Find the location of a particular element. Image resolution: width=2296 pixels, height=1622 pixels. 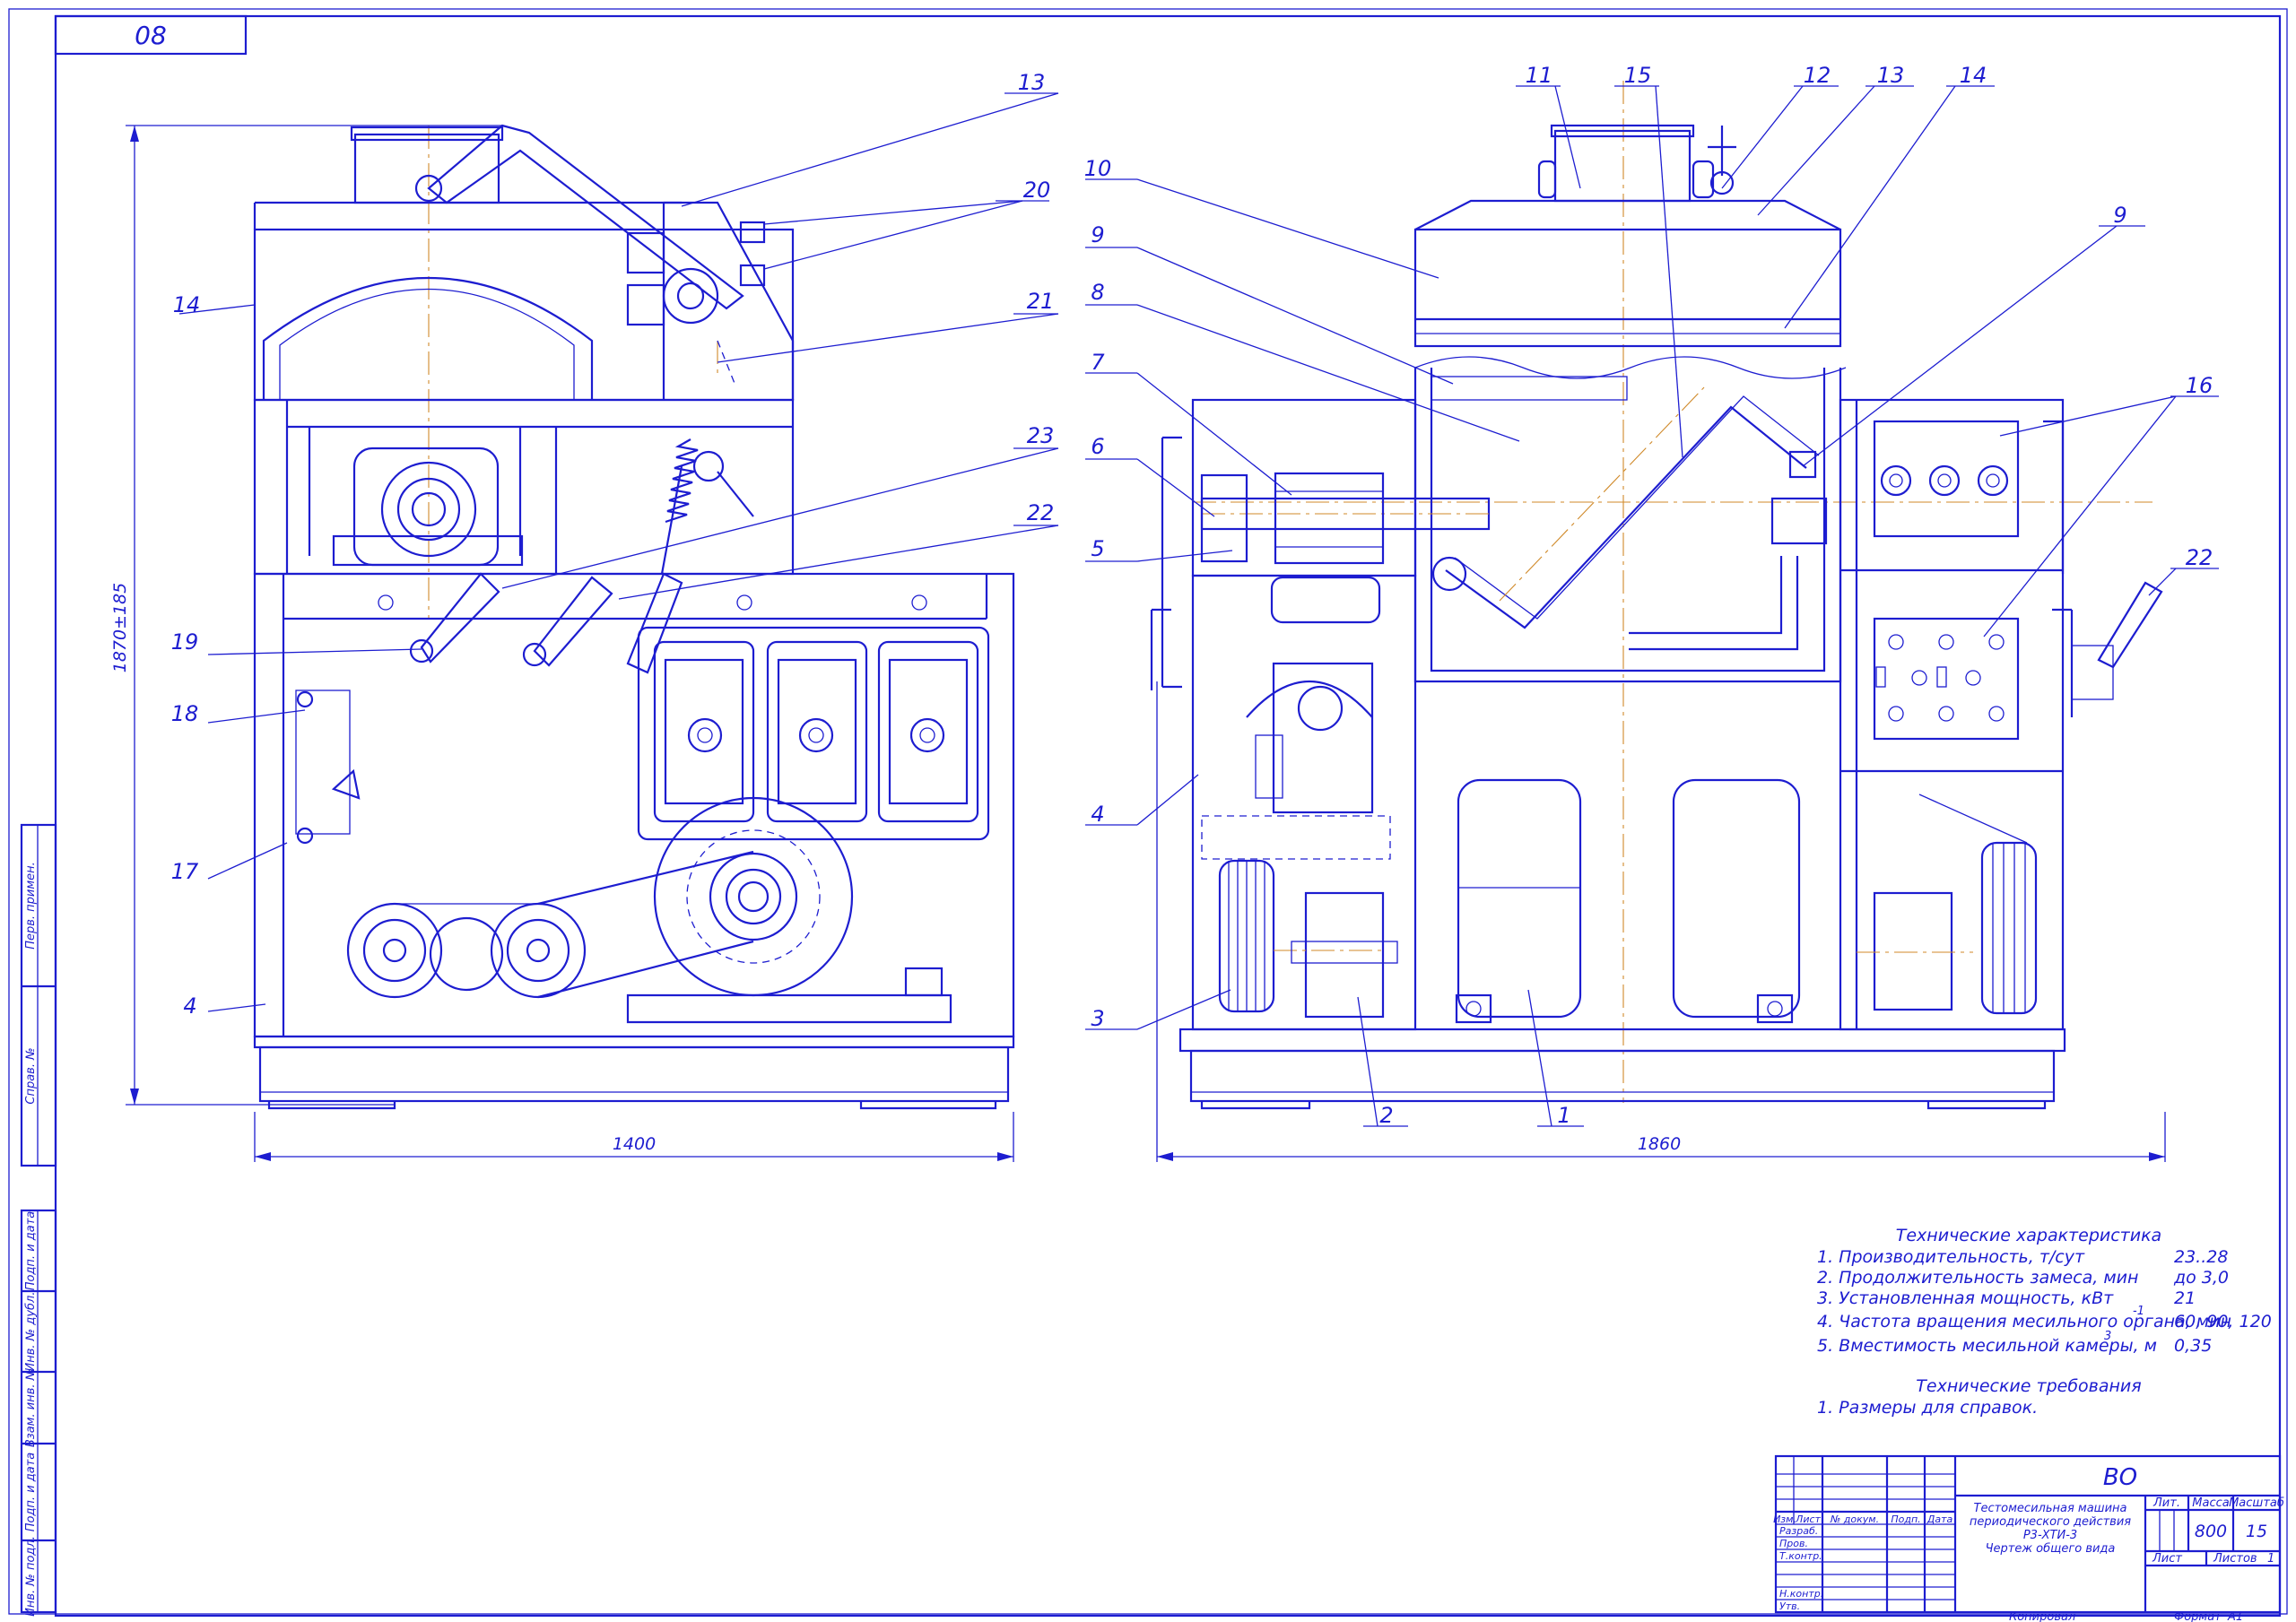

callout-l17: 17 is located at coordinates (185, 871).